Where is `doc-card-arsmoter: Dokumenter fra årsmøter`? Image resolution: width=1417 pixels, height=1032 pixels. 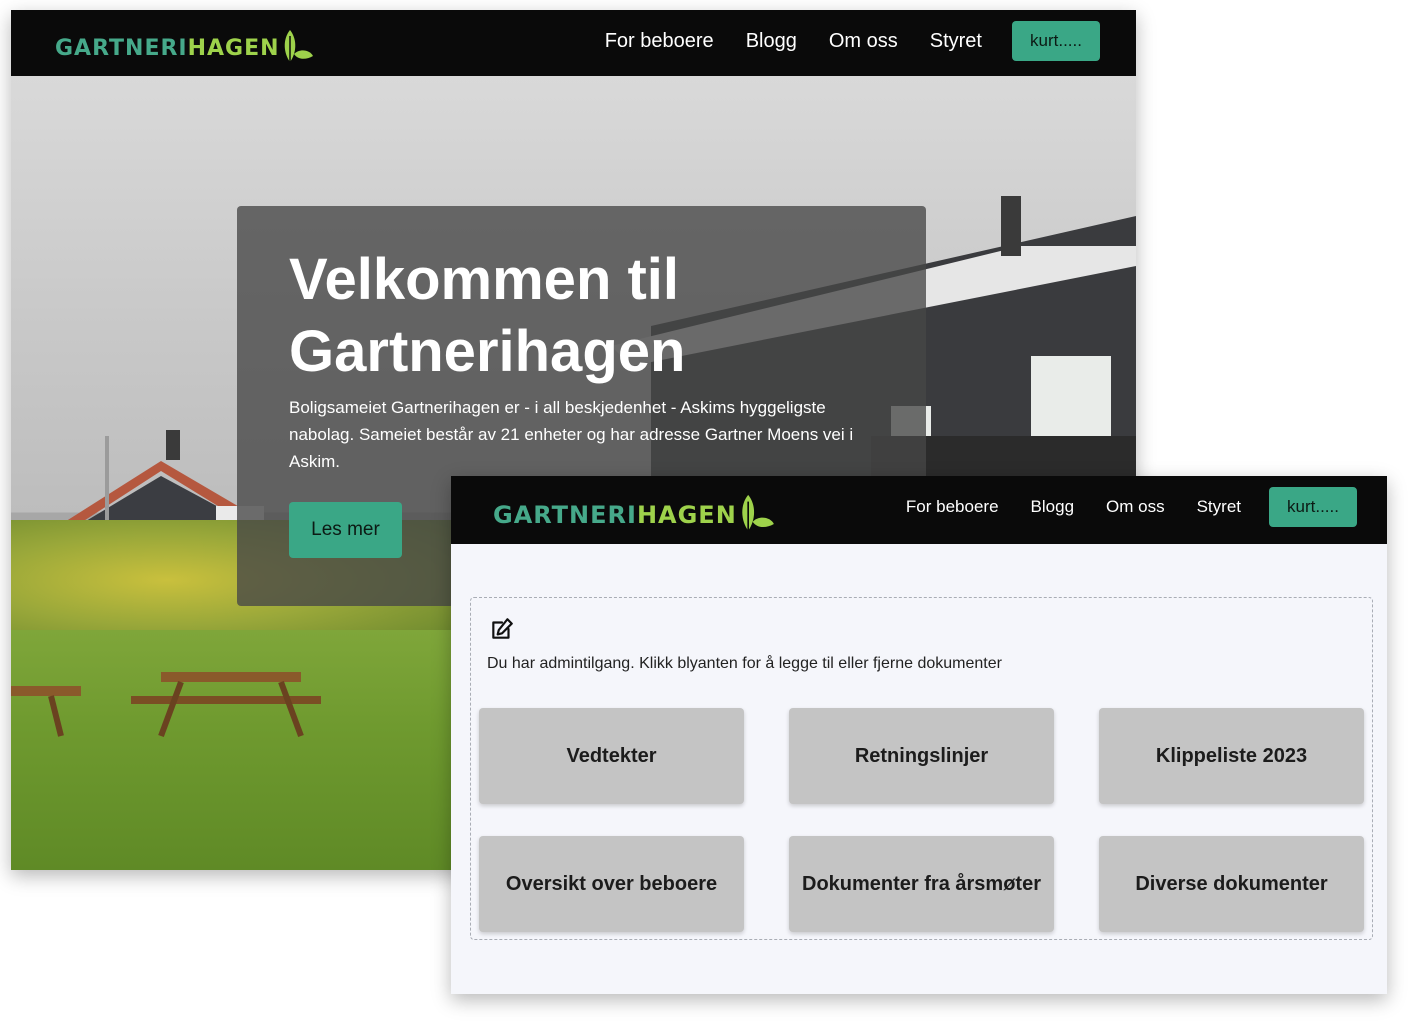 doc-card-arsmoter: Dokumenter fra årsmøter is located at coordinates (921, 884).